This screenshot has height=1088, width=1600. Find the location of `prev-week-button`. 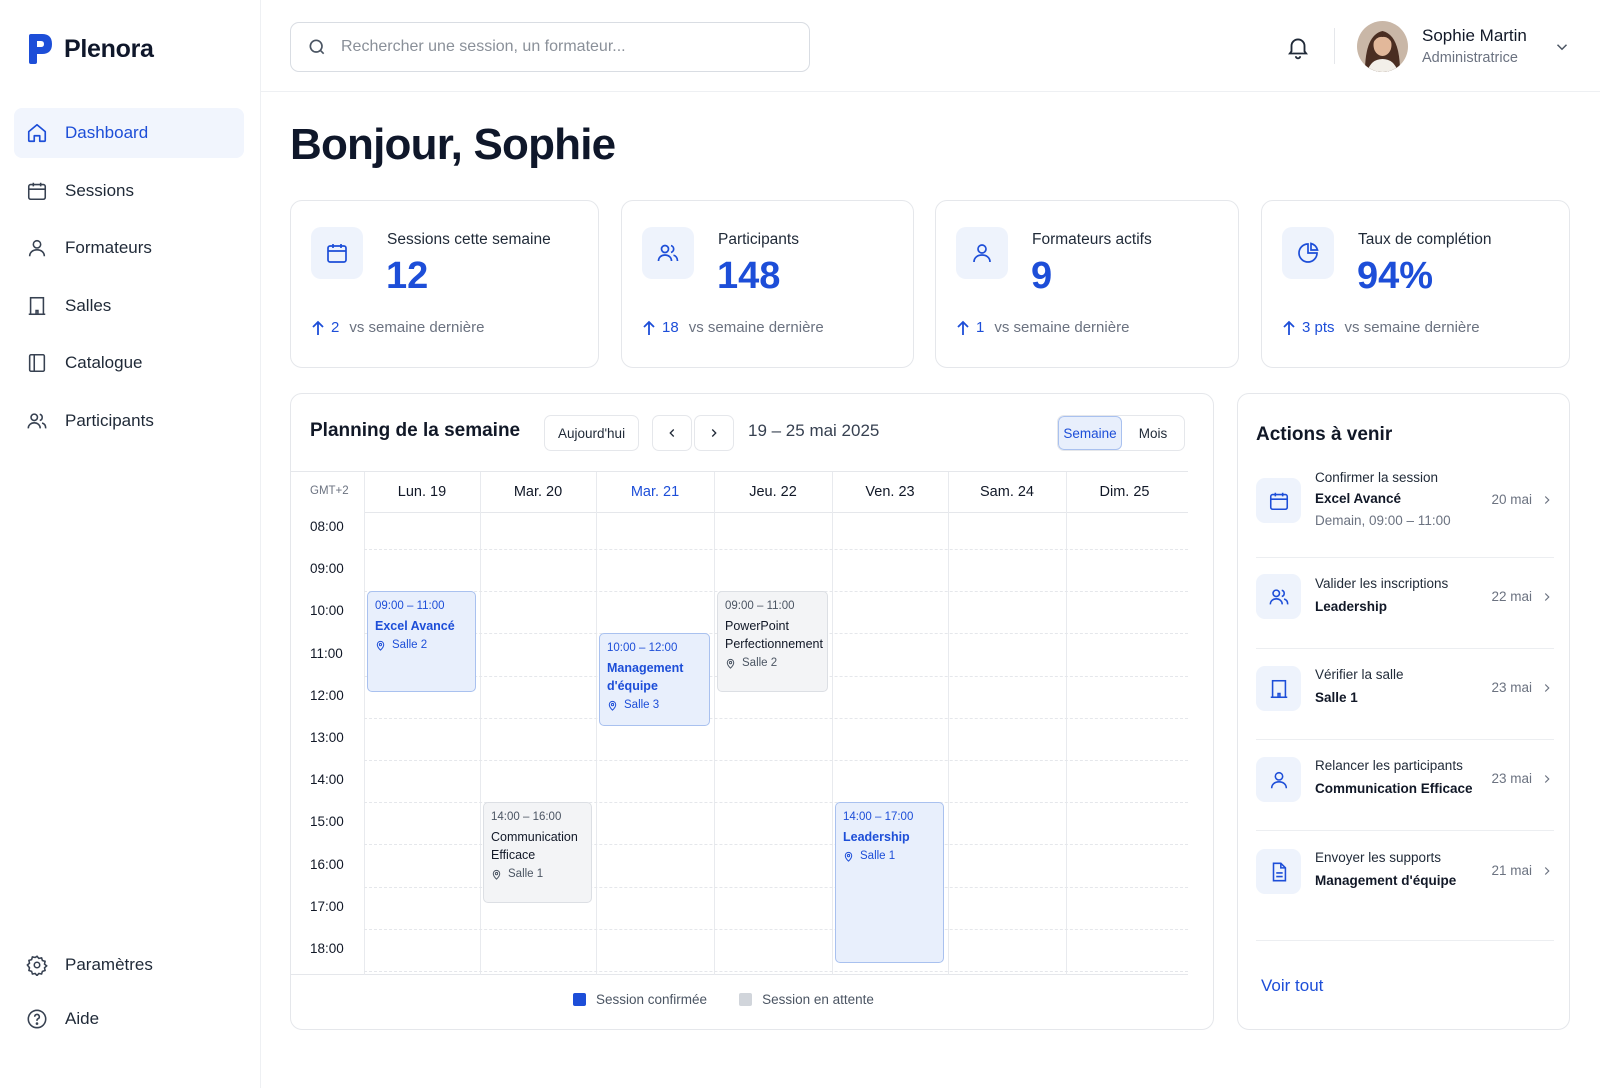

prev-week-button is located at coordinates (672, 433).